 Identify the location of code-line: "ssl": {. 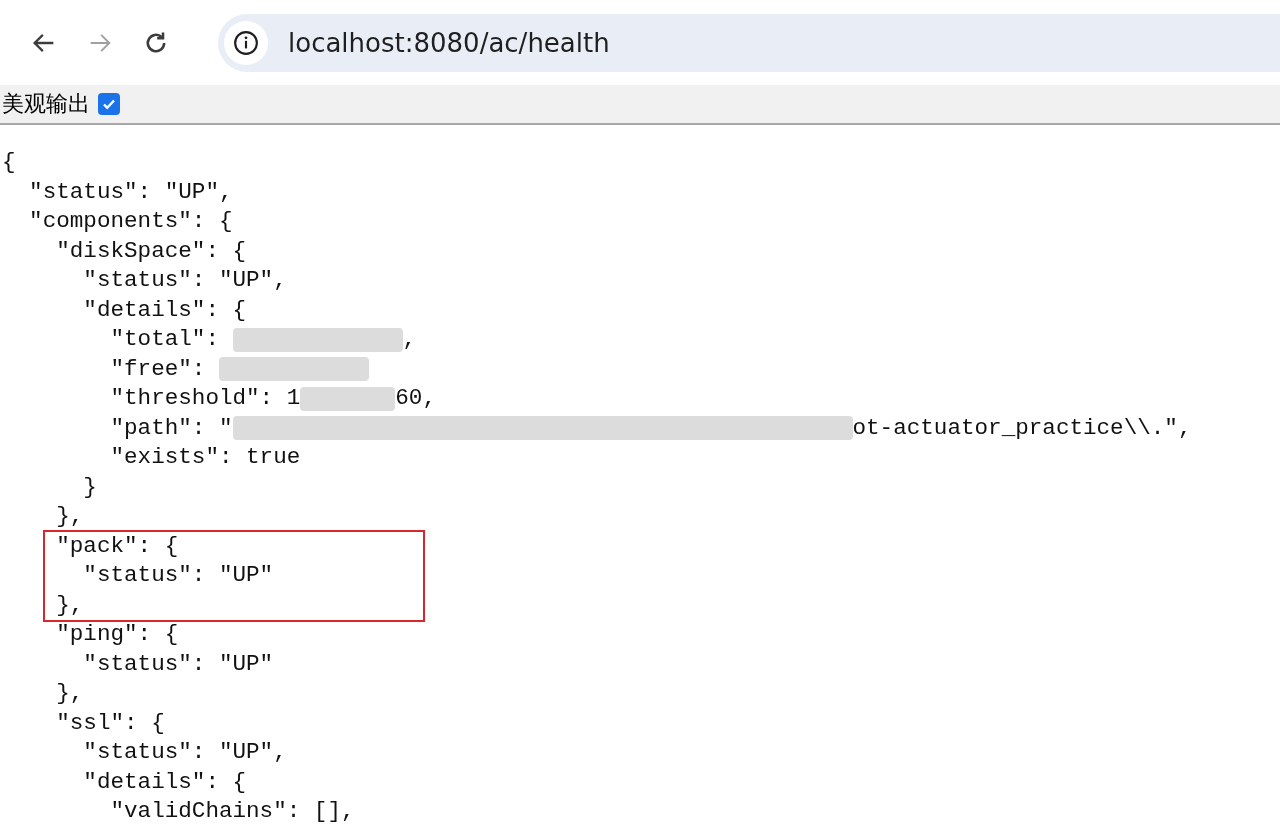
(110, 723).